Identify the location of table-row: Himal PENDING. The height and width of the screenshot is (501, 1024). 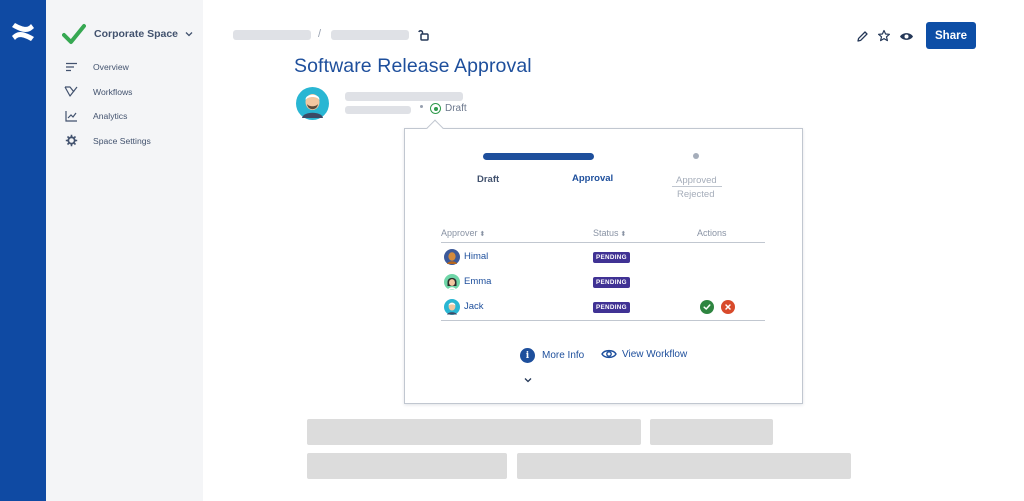
(603, 258).